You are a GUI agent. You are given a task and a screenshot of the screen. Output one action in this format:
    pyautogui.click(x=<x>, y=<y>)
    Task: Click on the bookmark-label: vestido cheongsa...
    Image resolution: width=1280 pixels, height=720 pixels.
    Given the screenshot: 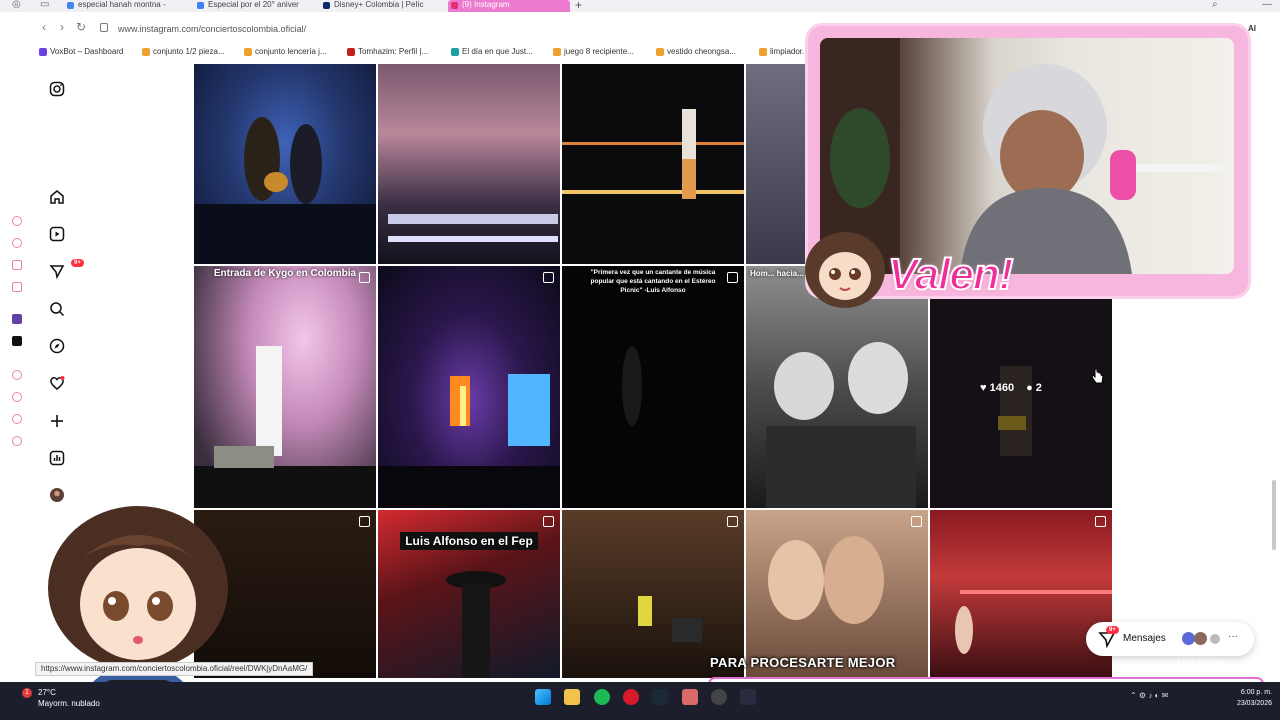 What is the action you would take?
    pyautogui.click(x=701, y=51)
    